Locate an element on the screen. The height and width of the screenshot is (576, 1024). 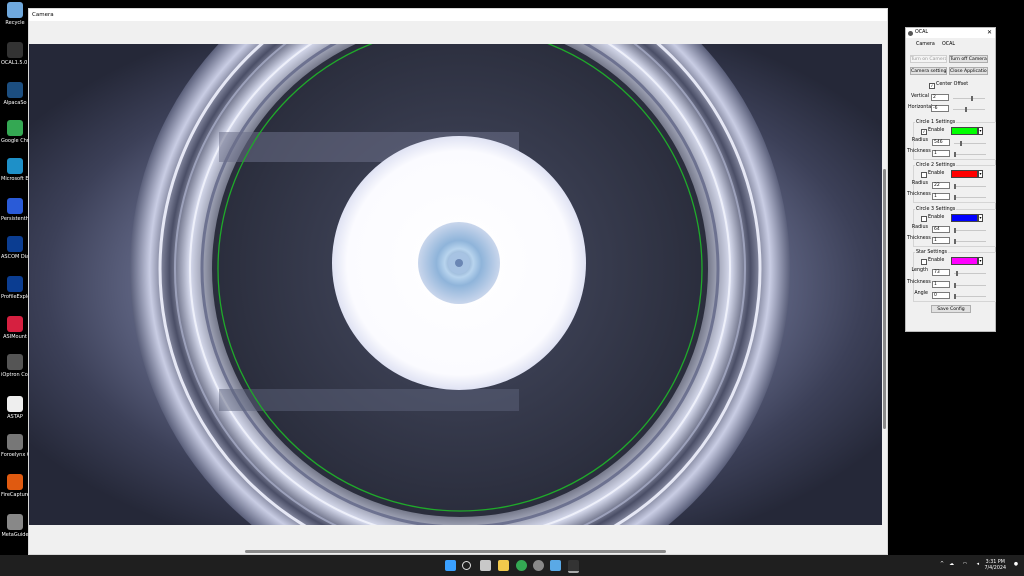
camera-settings-button: Camera settings is located at coordinates (928, 71).